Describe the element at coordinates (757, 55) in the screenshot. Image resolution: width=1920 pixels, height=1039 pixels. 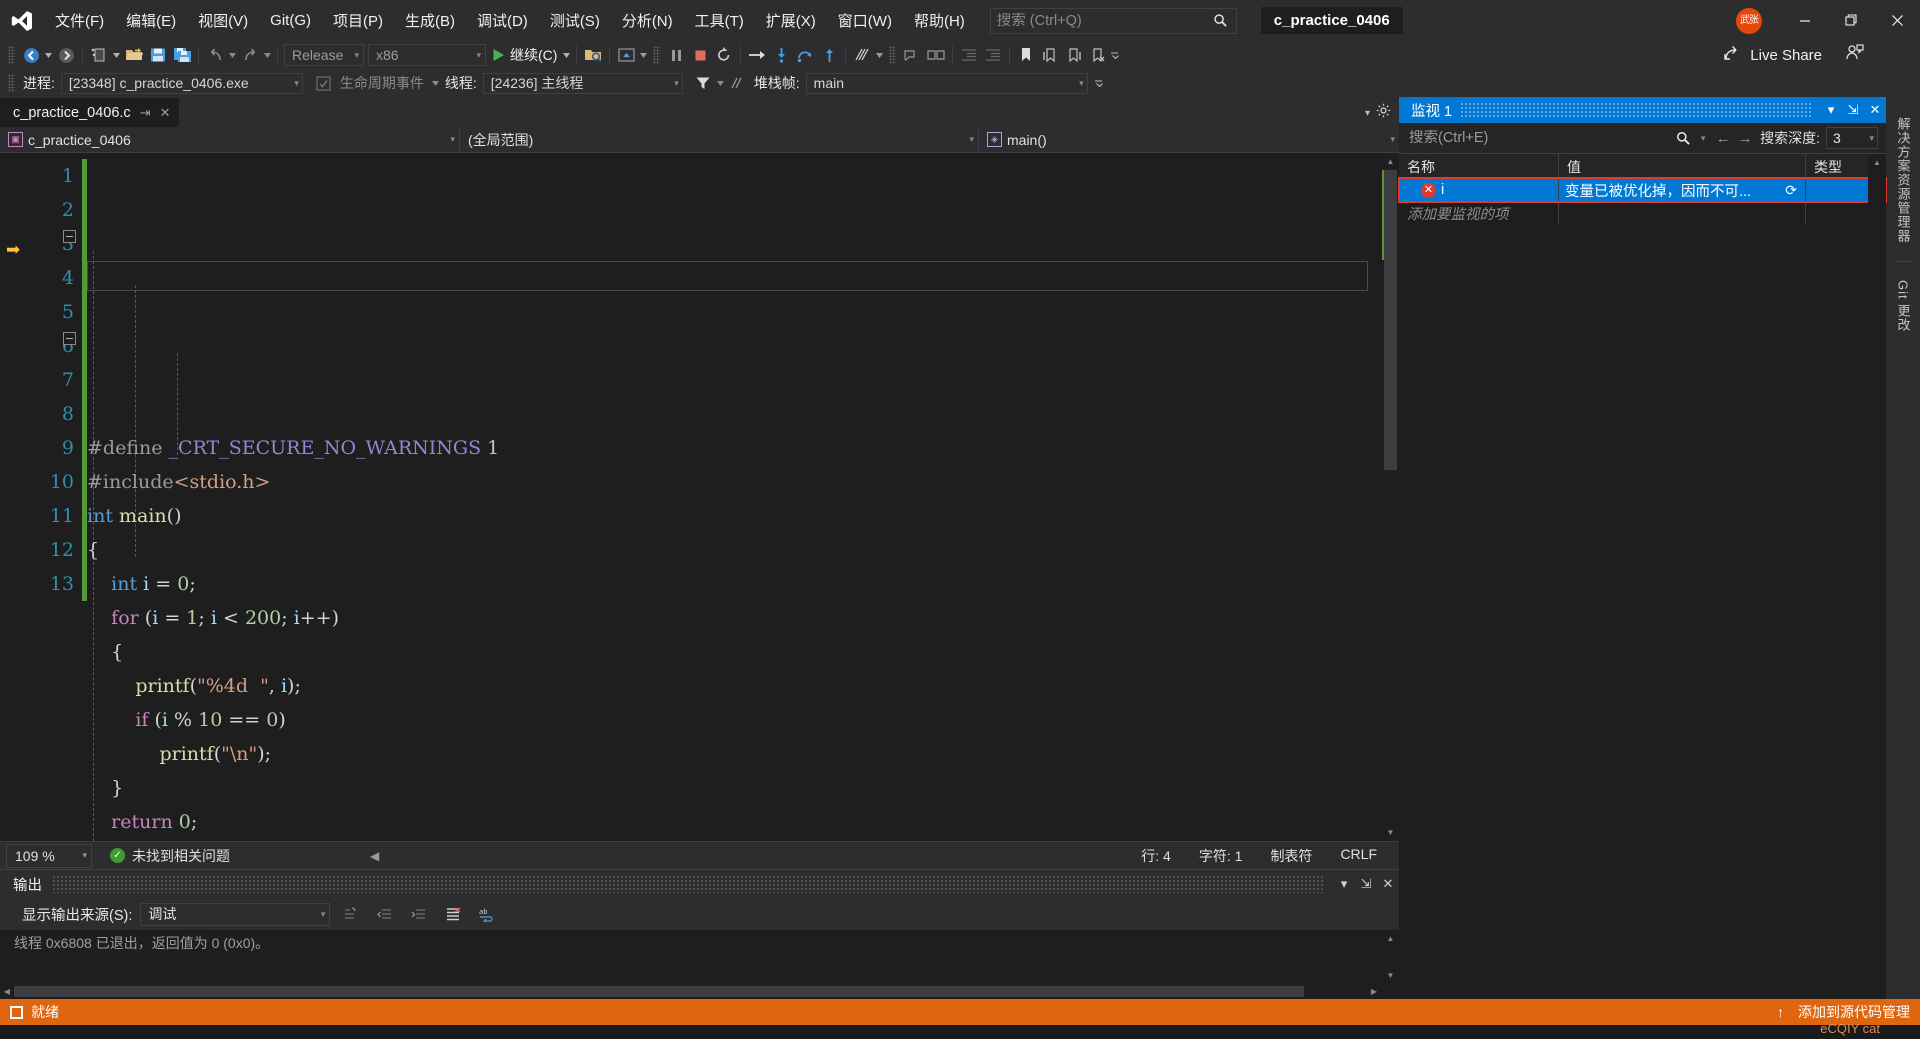
I see `show-next-statement-icon` at that location.